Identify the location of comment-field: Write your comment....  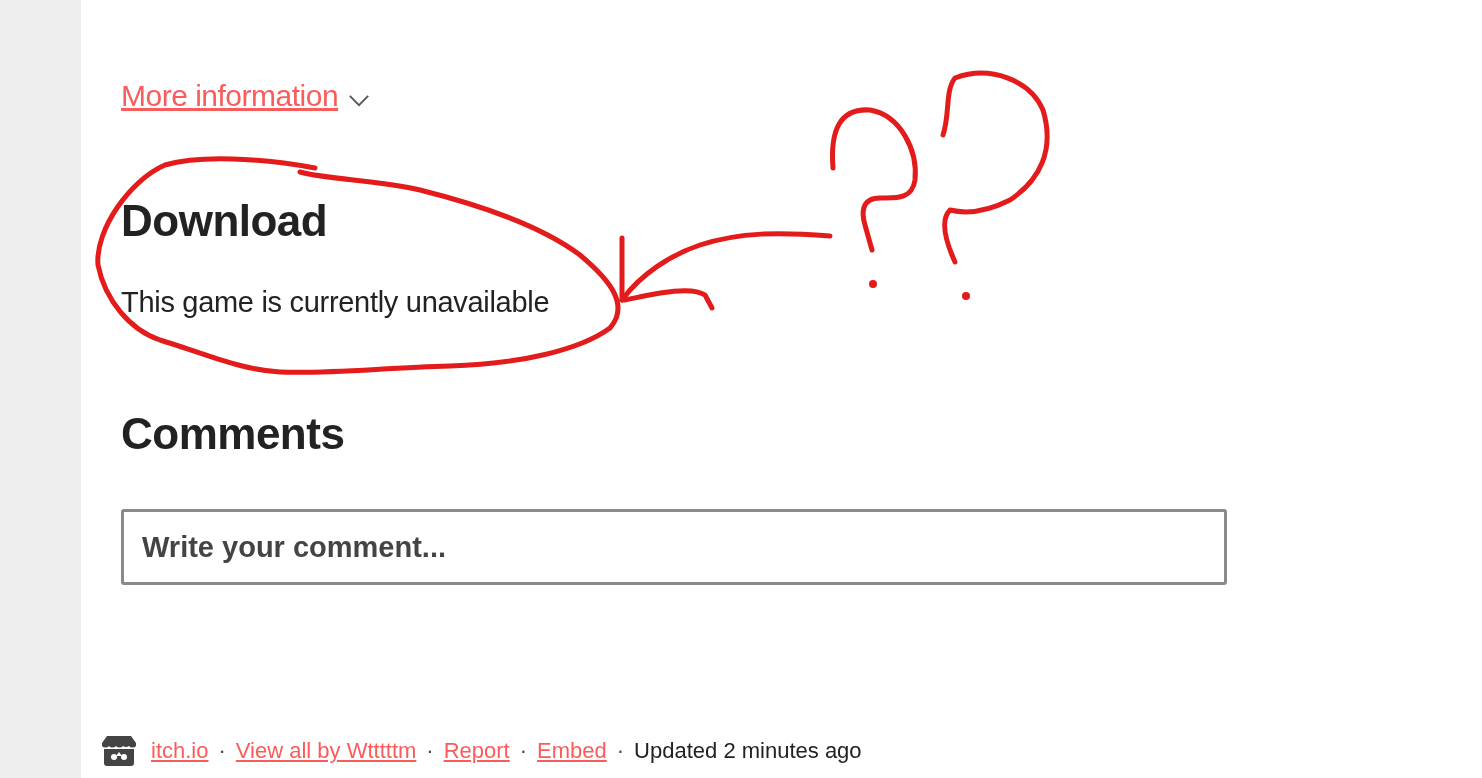
(674, 547).